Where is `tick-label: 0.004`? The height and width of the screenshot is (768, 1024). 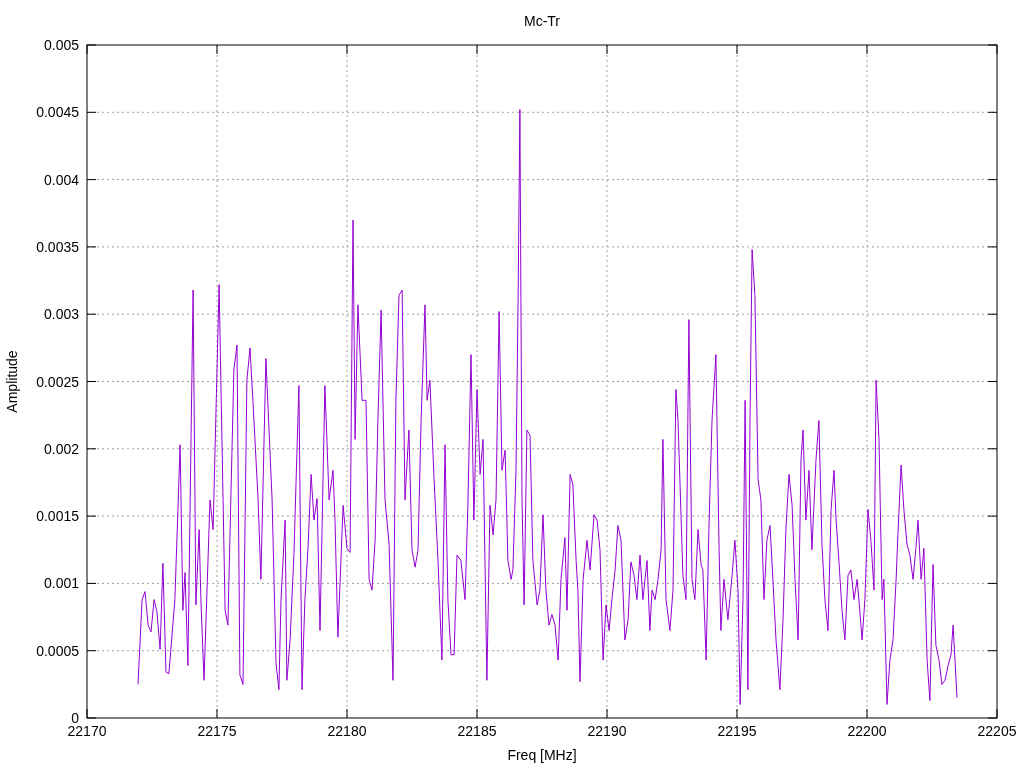 tick-label: 0.004 is located at coordinates (61, 179).